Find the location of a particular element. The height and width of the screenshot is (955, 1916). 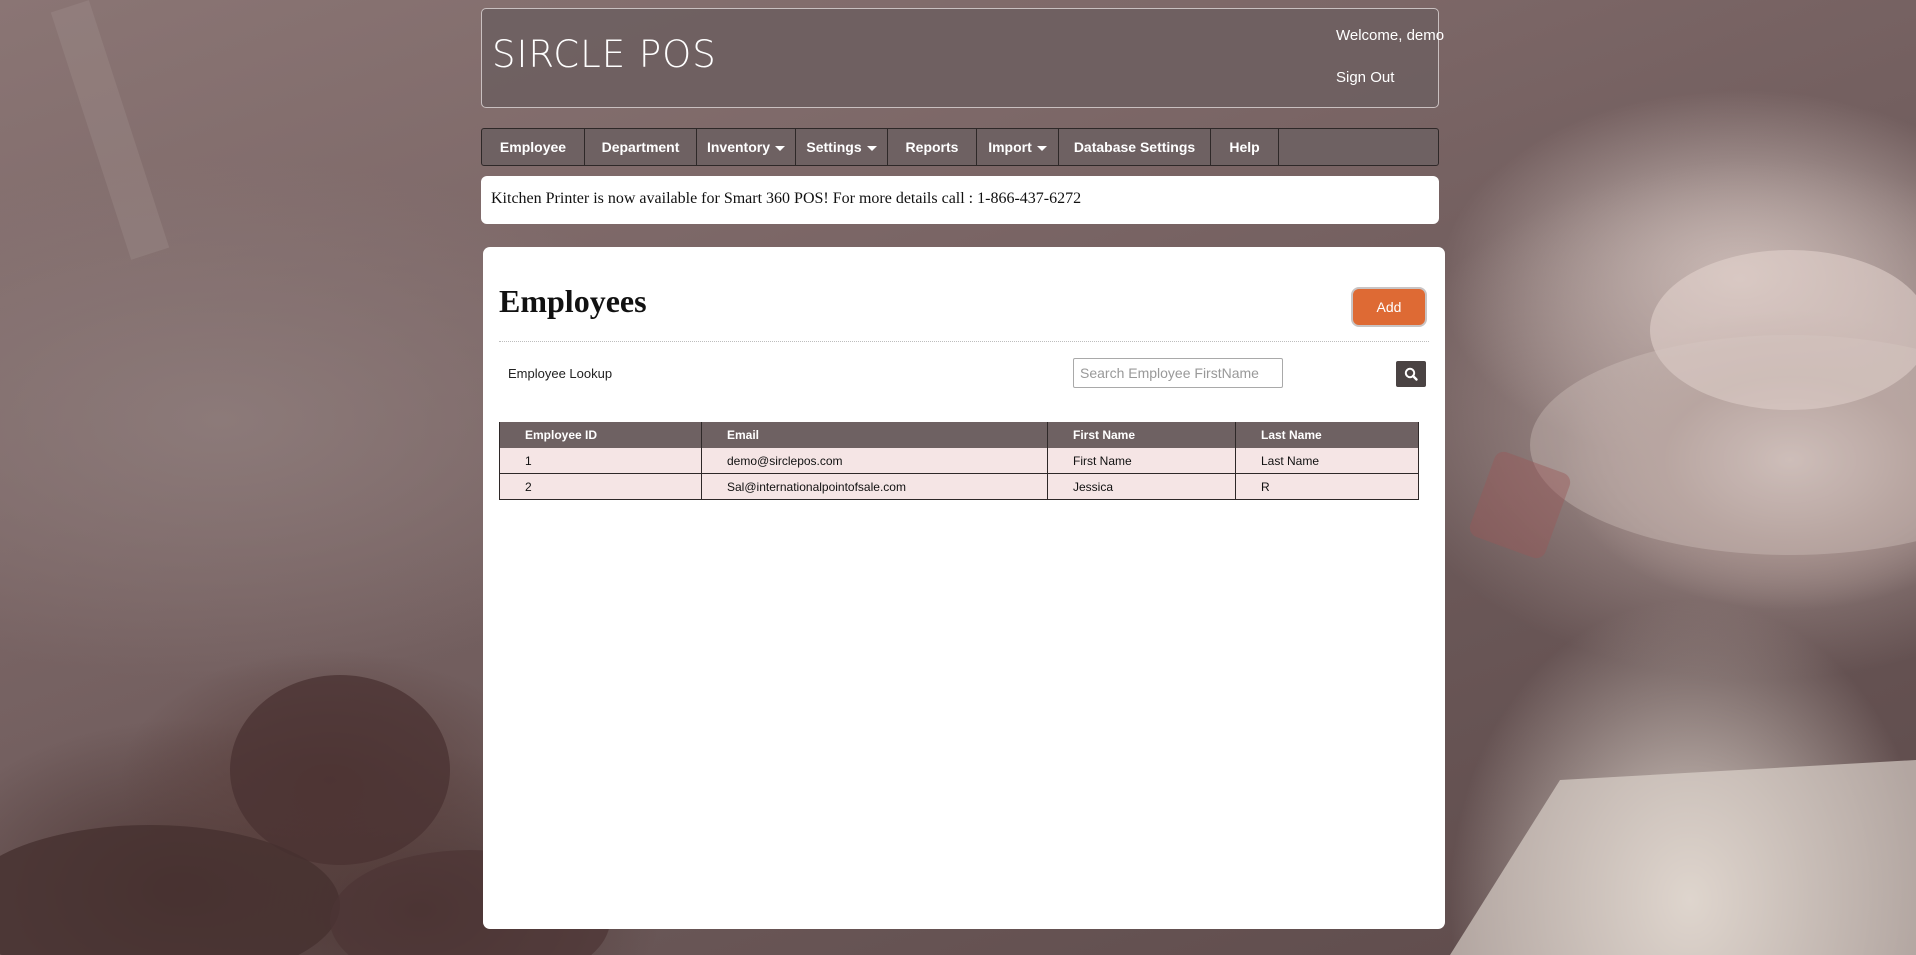

logo-text: SIRCLE POS is located at coordinates (604, 54).